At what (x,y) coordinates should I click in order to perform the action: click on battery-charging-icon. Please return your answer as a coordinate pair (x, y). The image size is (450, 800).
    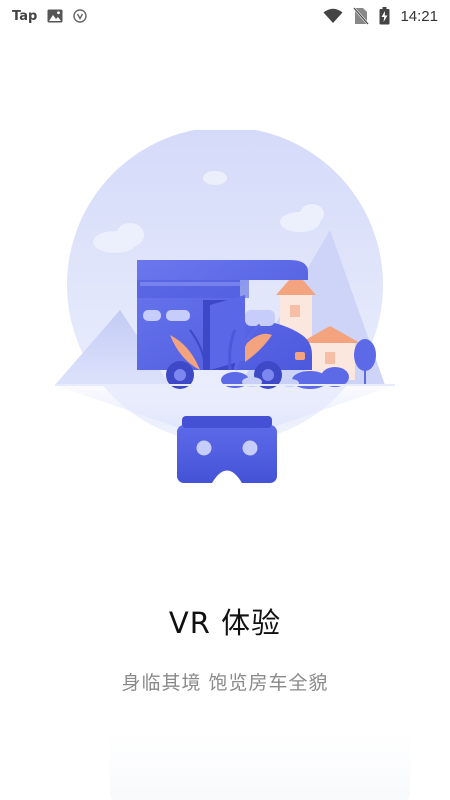
    Looking at the image, I should click on (384, 16).